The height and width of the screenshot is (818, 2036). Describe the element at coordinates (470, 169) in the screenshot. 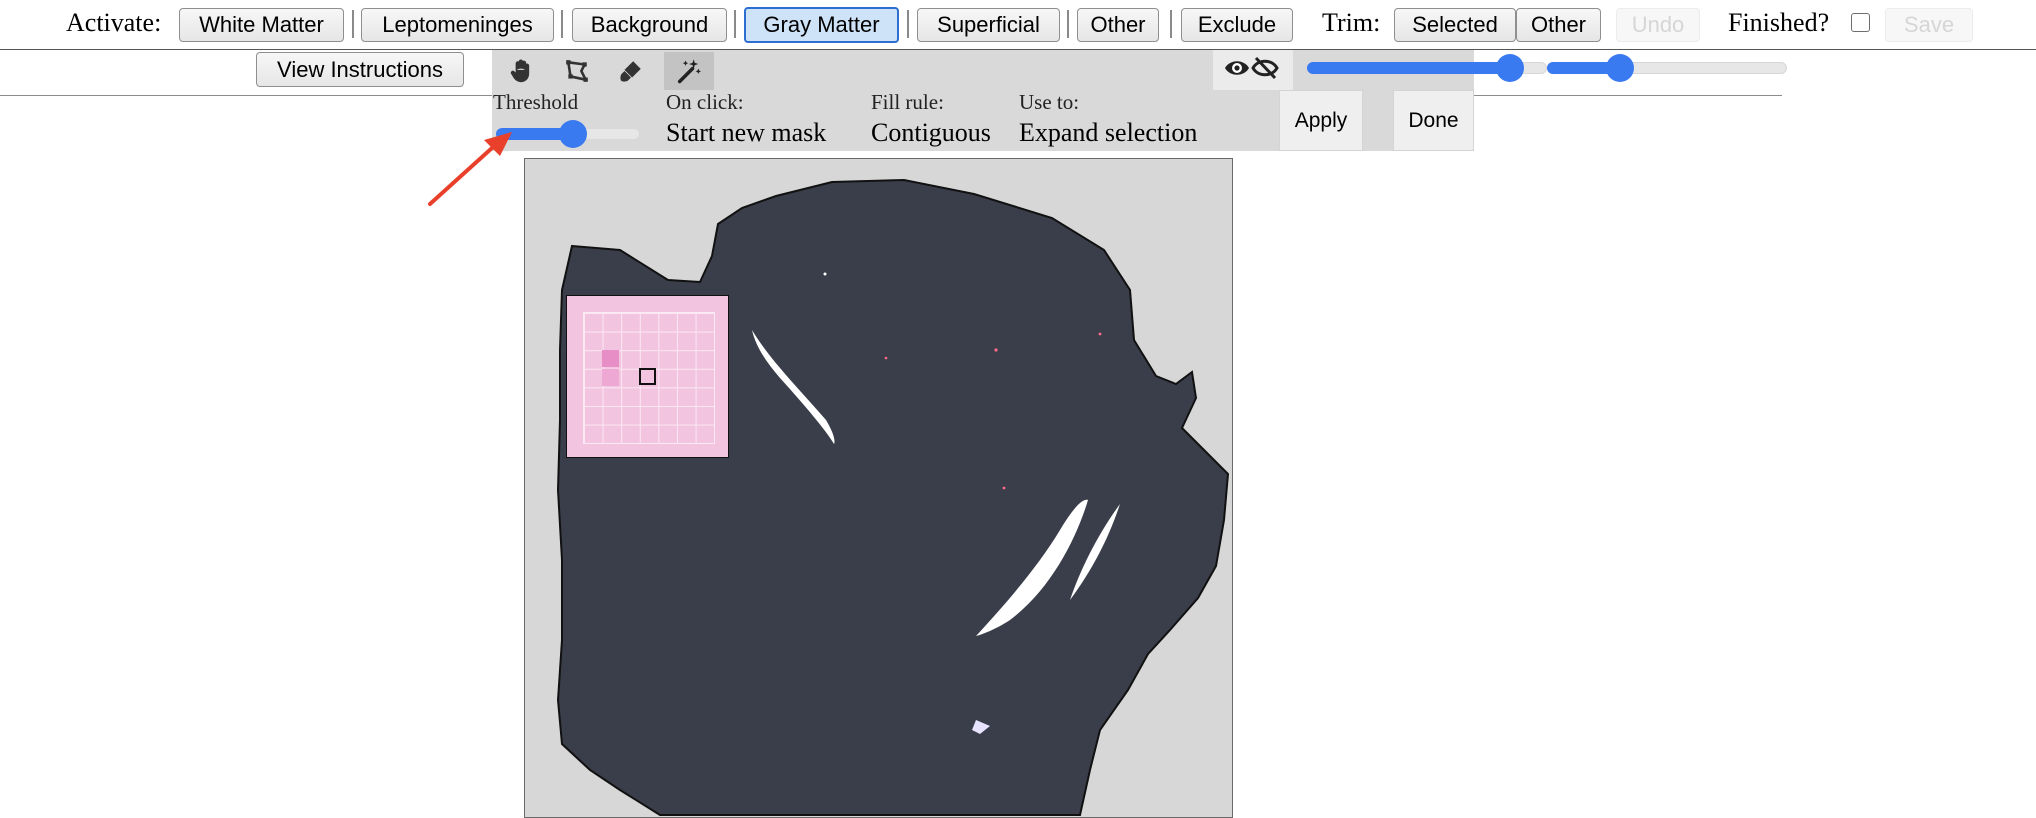

I see `annotation-arrow` at that location.